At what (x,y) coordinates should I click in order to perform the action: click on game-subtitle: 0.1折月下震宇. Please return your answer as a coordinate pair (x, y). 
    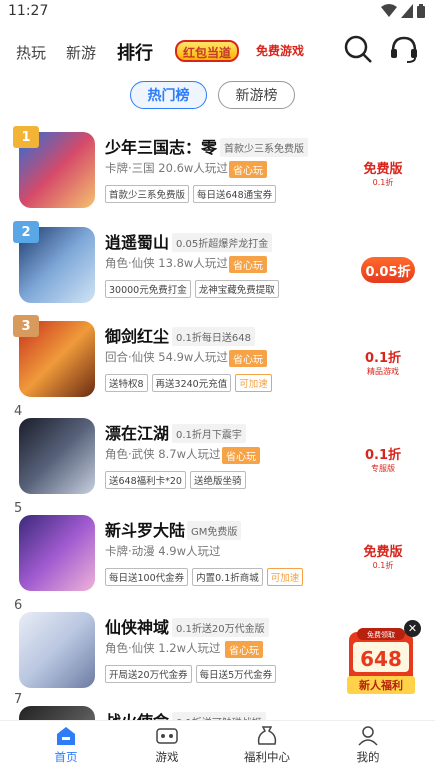
    Looking at the image, I should click on (209, 433).